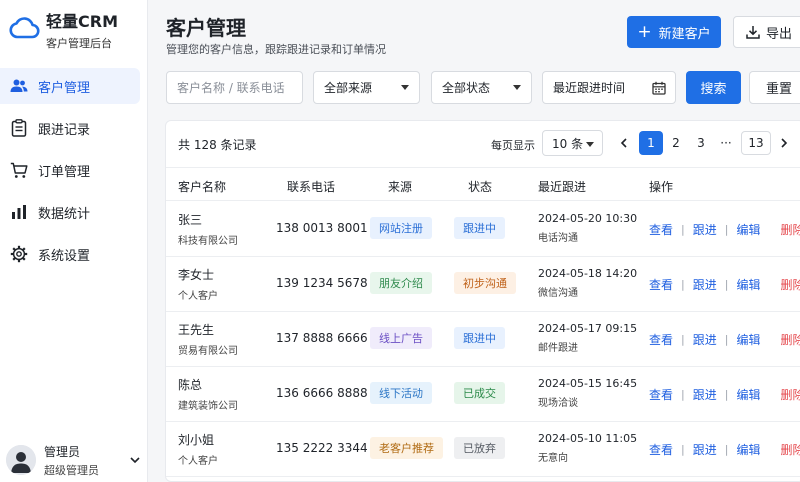  Describe the element at coordinates (609, 87) in the screenshot. I see `date-picker: 最近跟进时间` at that location.